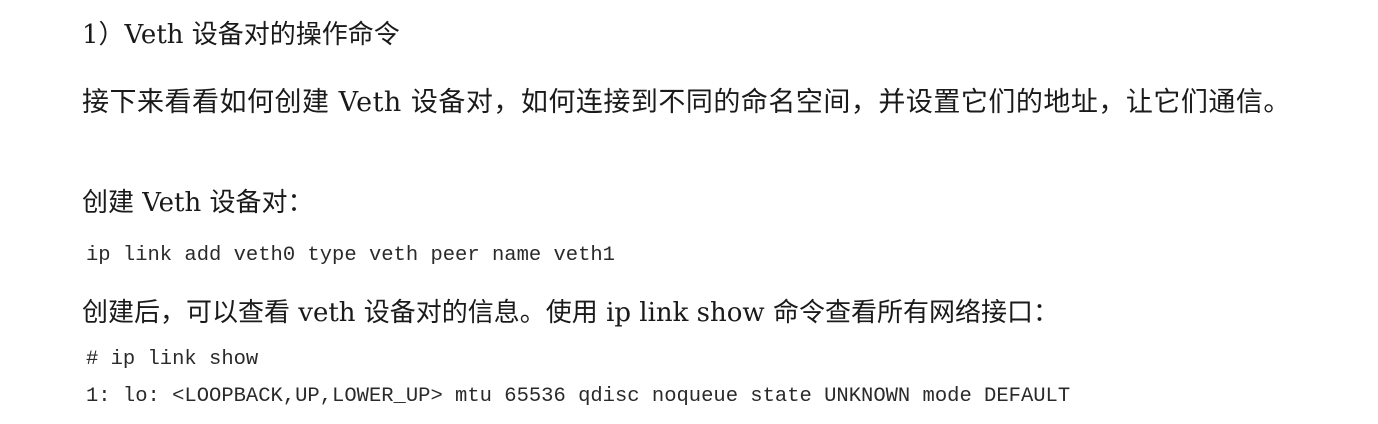 Image resolution: width=1378 pixels, height=424 pixels. I want to click on create-veth-label: 创建 Veth 设备对：, so click(198, 203).